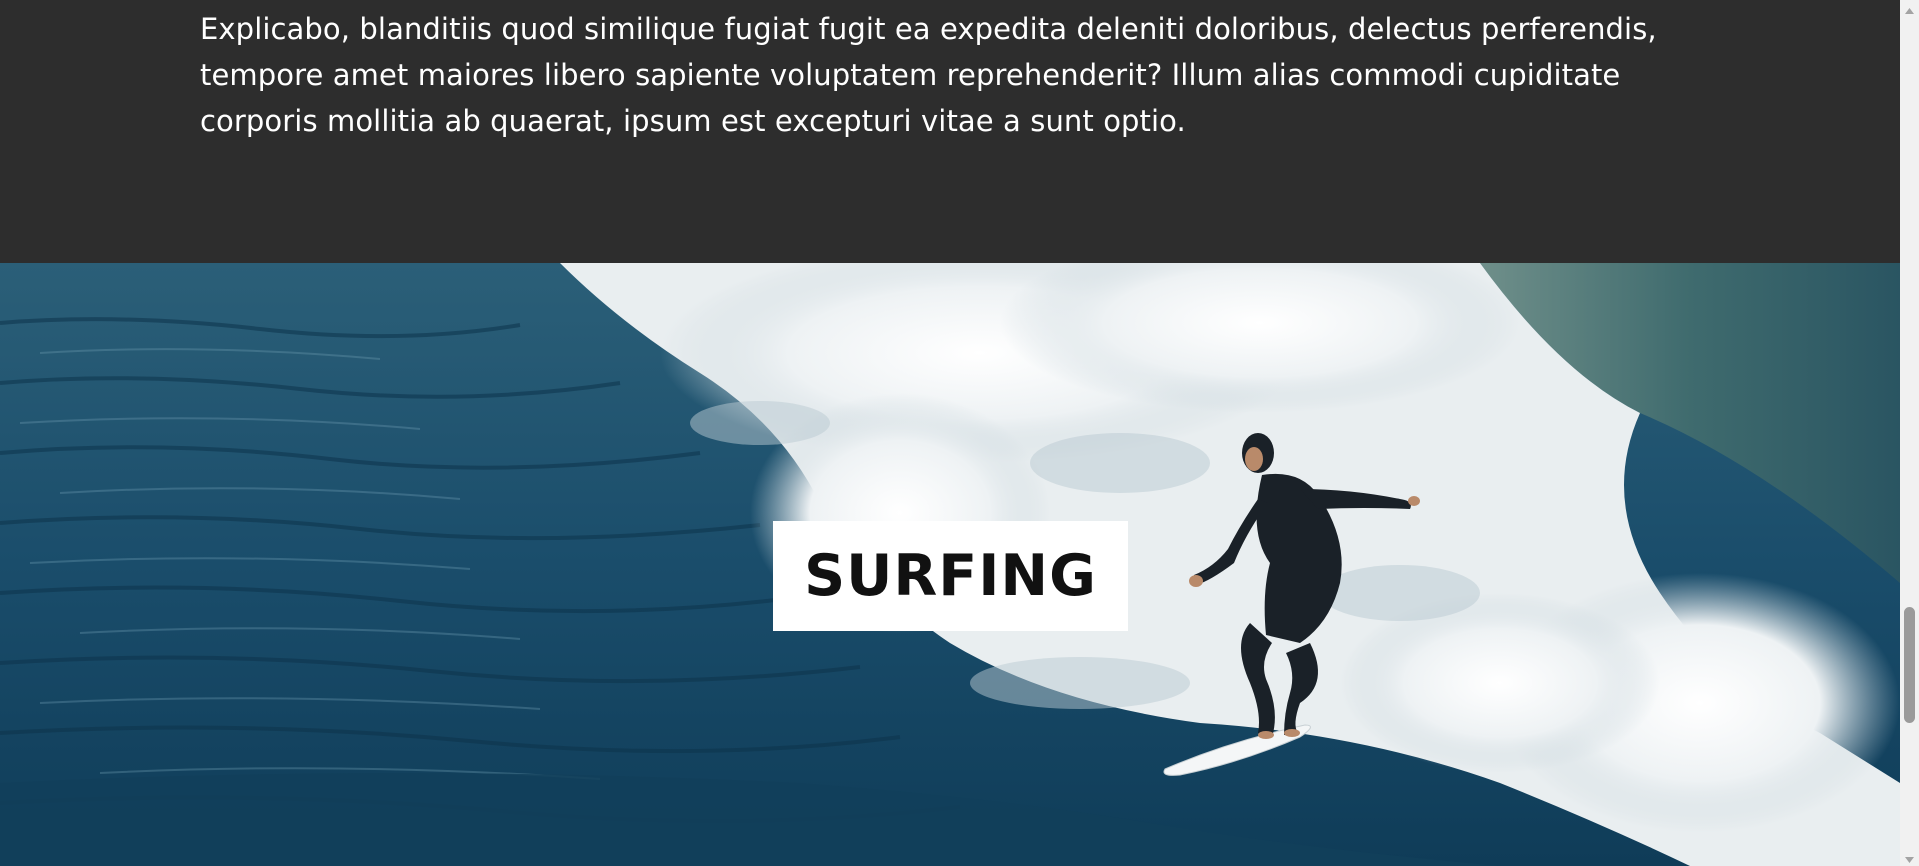  Describe the element at coordinates (1909, 433) in the screenshot. I see `vertical-scrollbar` at that location.